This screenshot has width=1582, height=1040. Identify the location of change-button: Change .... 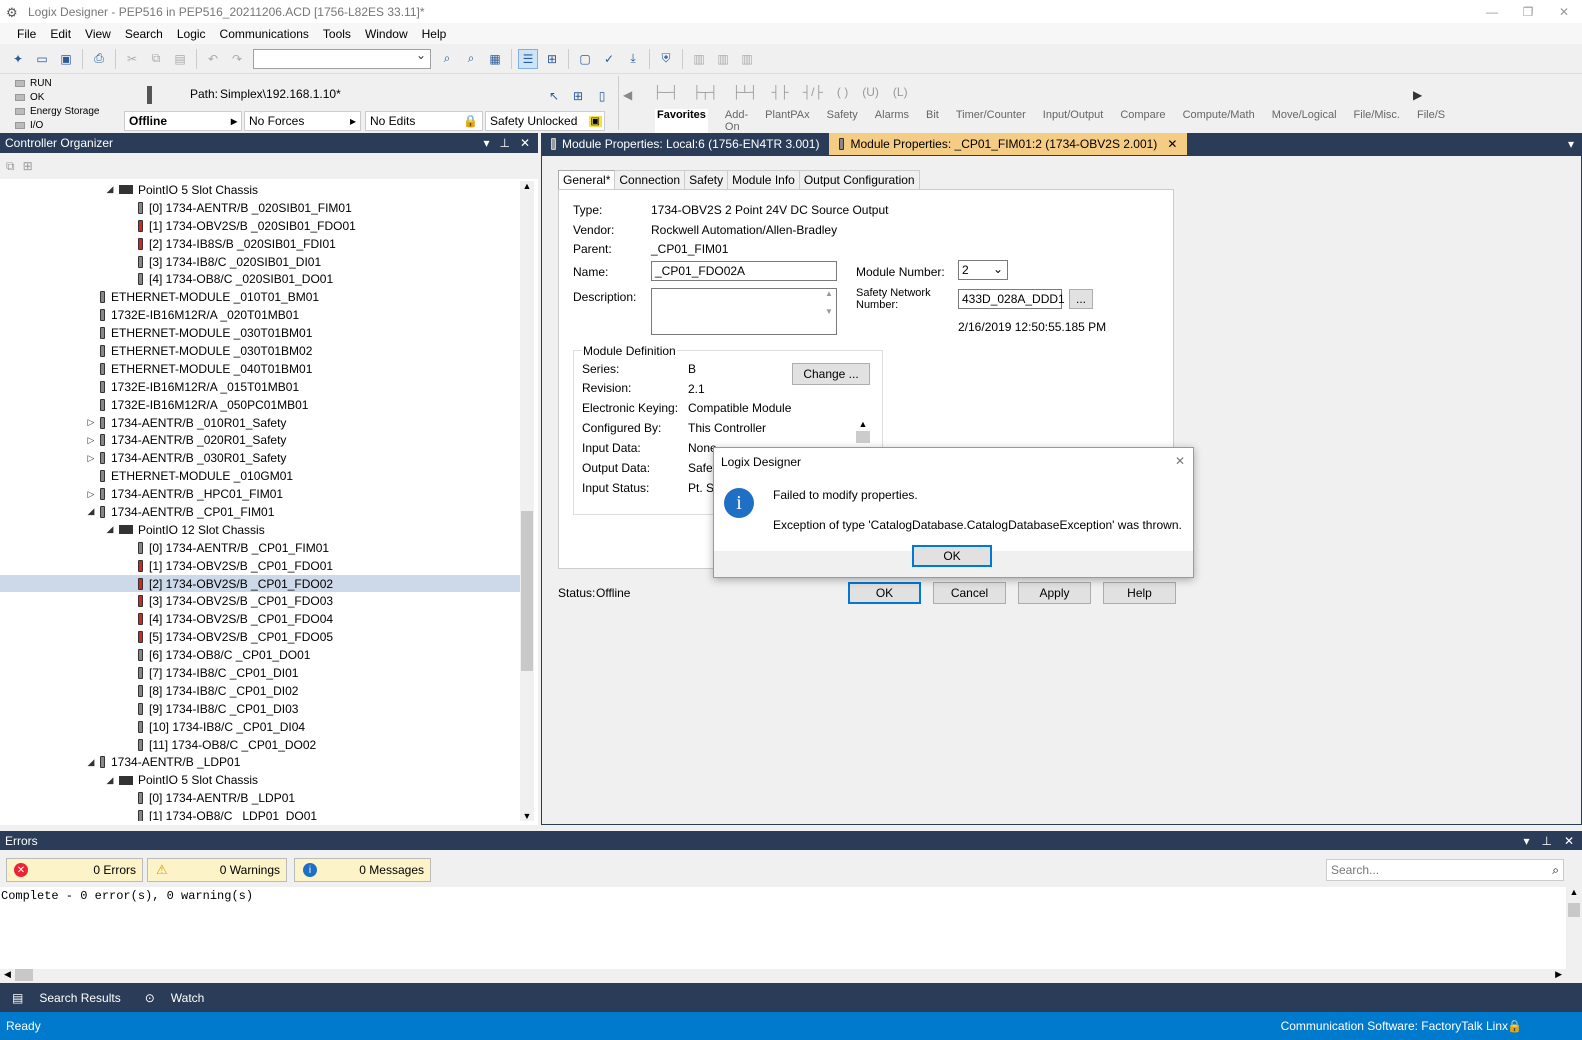
(831, 374).